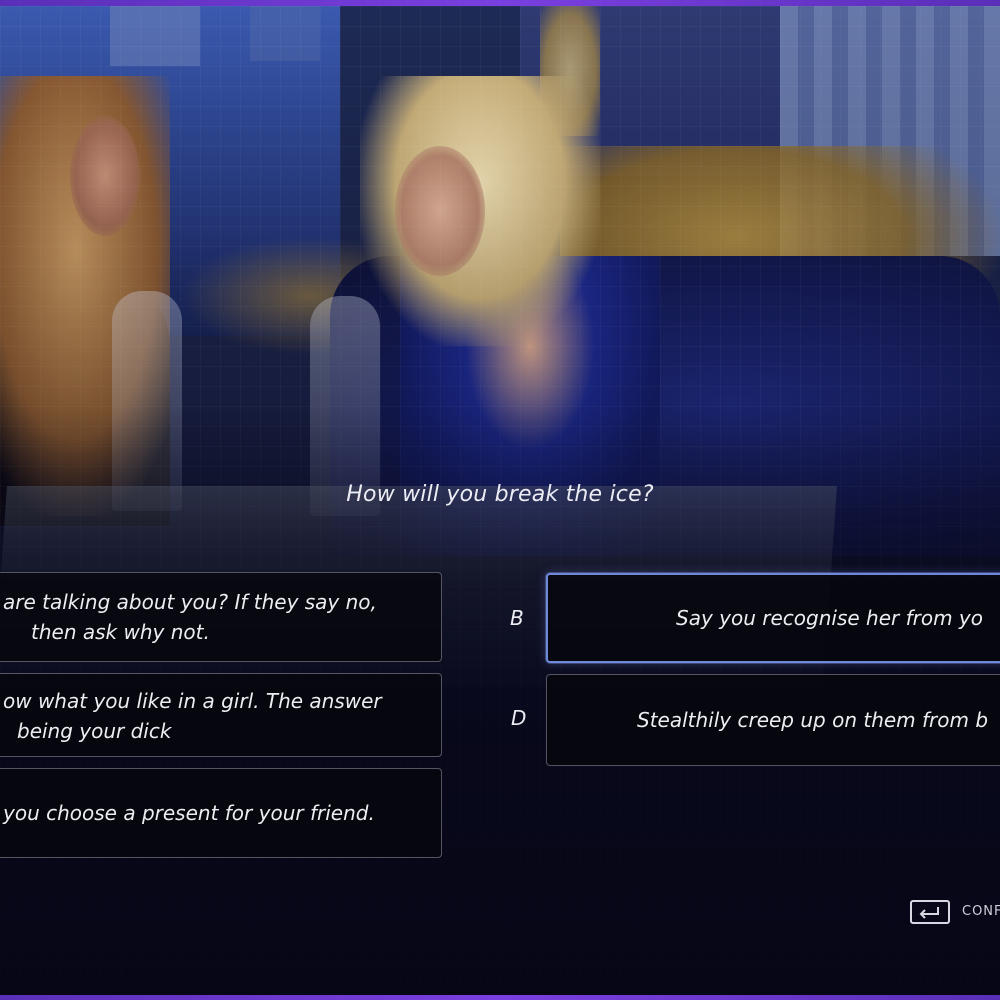  I want to click on choice-c-line-2: being your dick, so click(94, 731).